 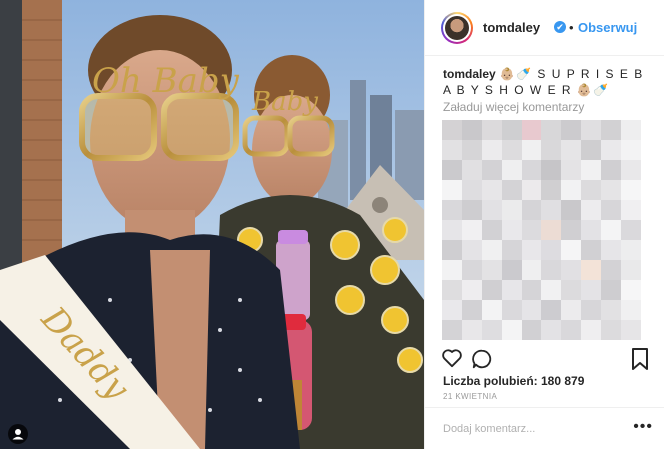 I want to click on follow-button: Obserwuj, so click(x=607, y=27).